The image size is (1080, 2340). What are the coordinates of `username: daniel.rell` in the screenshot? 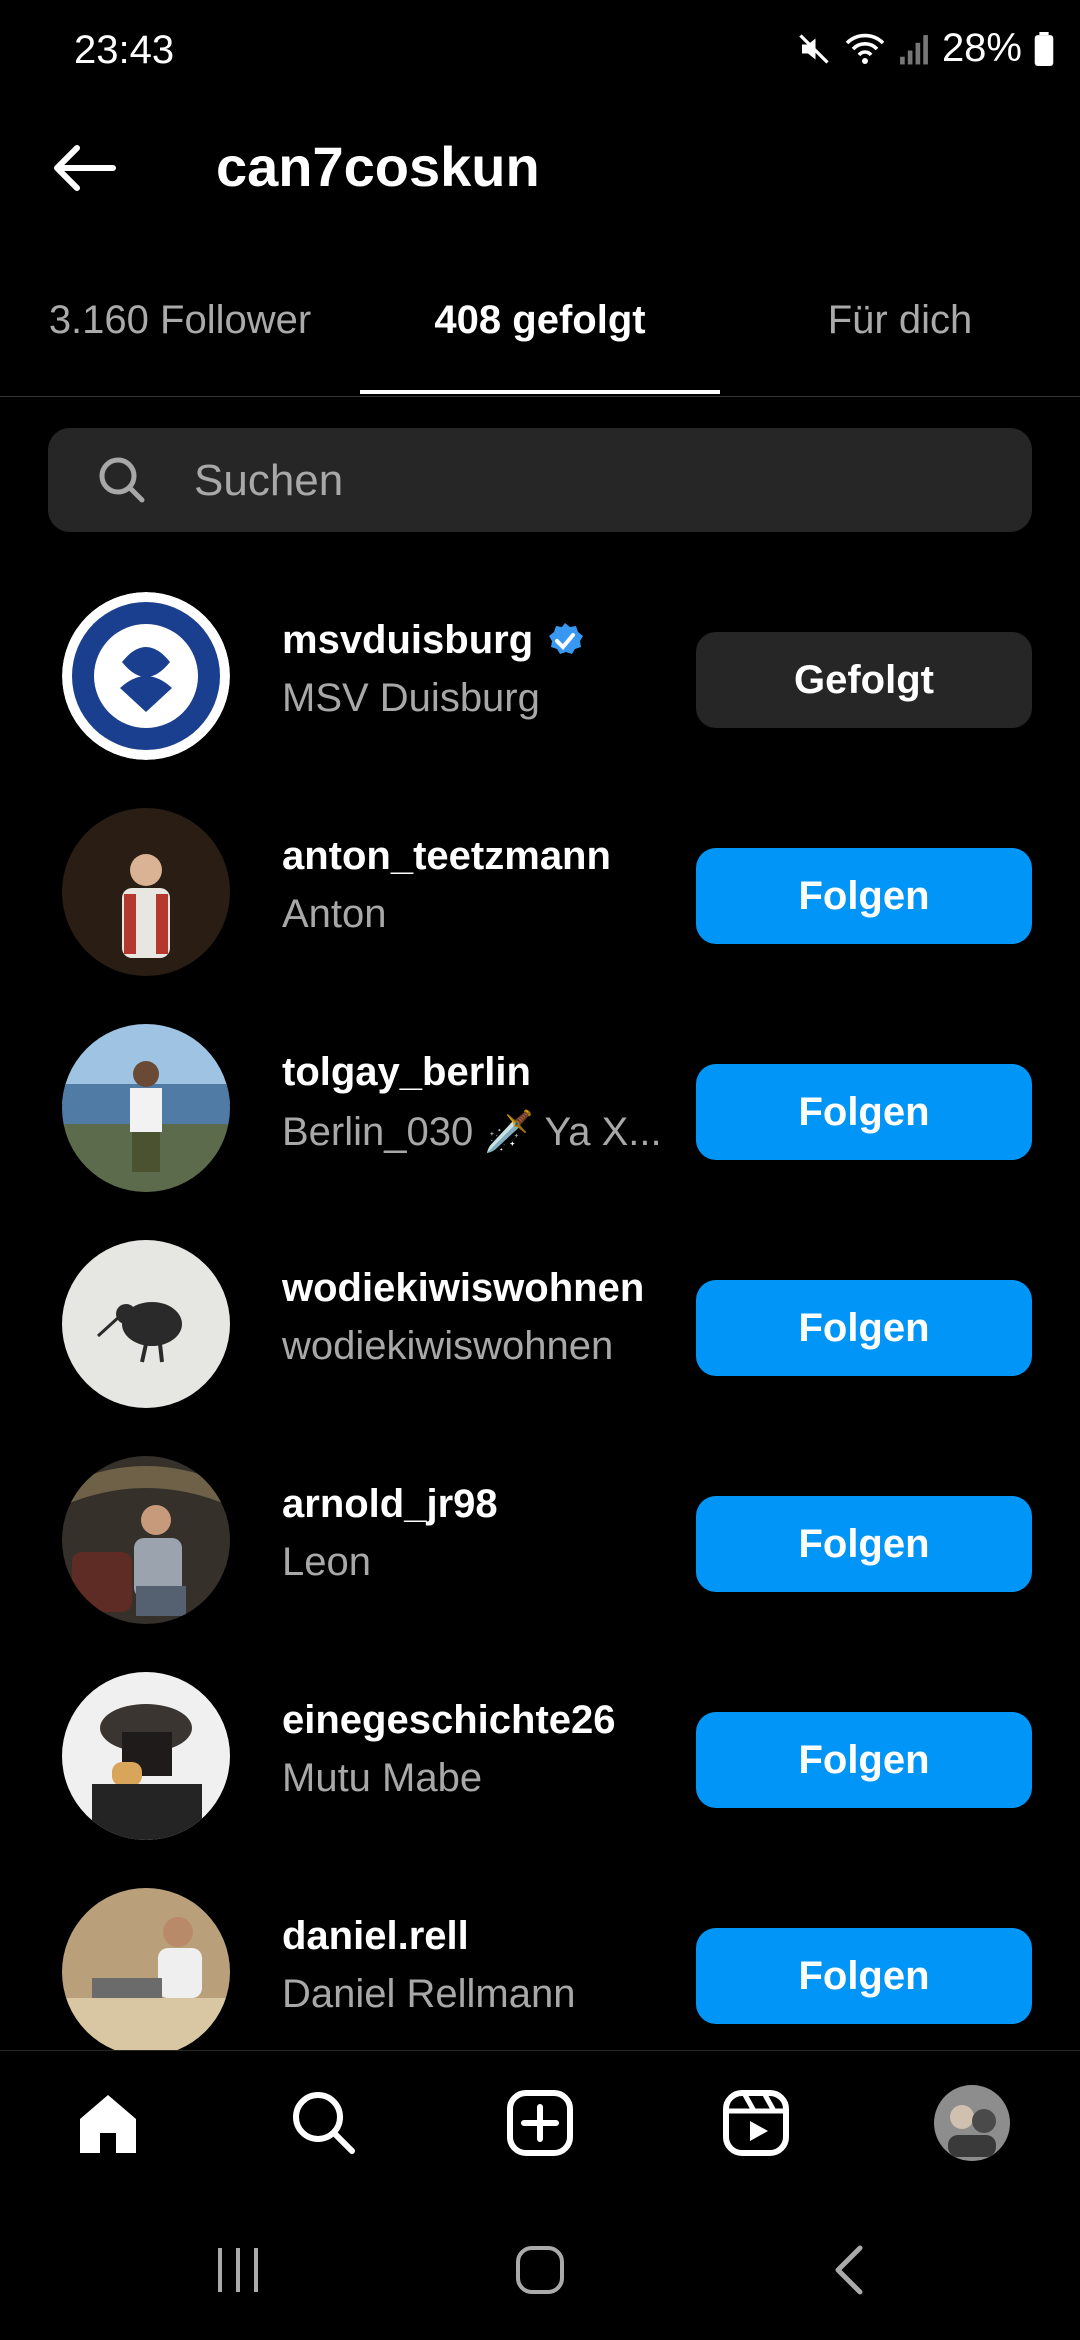 It's located at (375, 1936).